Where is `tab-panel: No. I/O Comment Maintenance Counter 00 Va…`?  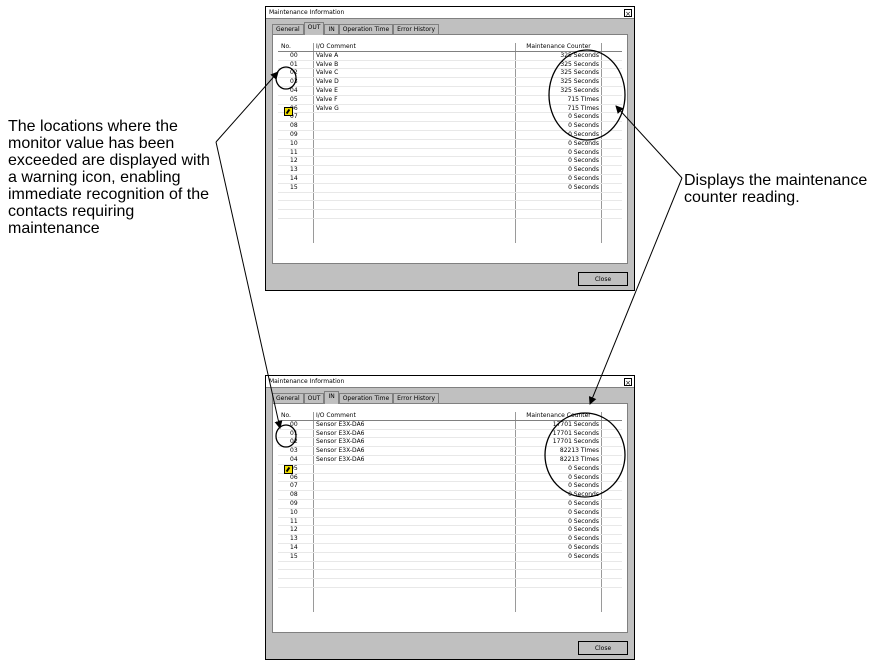
tab-panel: No. I/O Comment Maintenance Counter 00 Va… is located at coordinates (450, 149).